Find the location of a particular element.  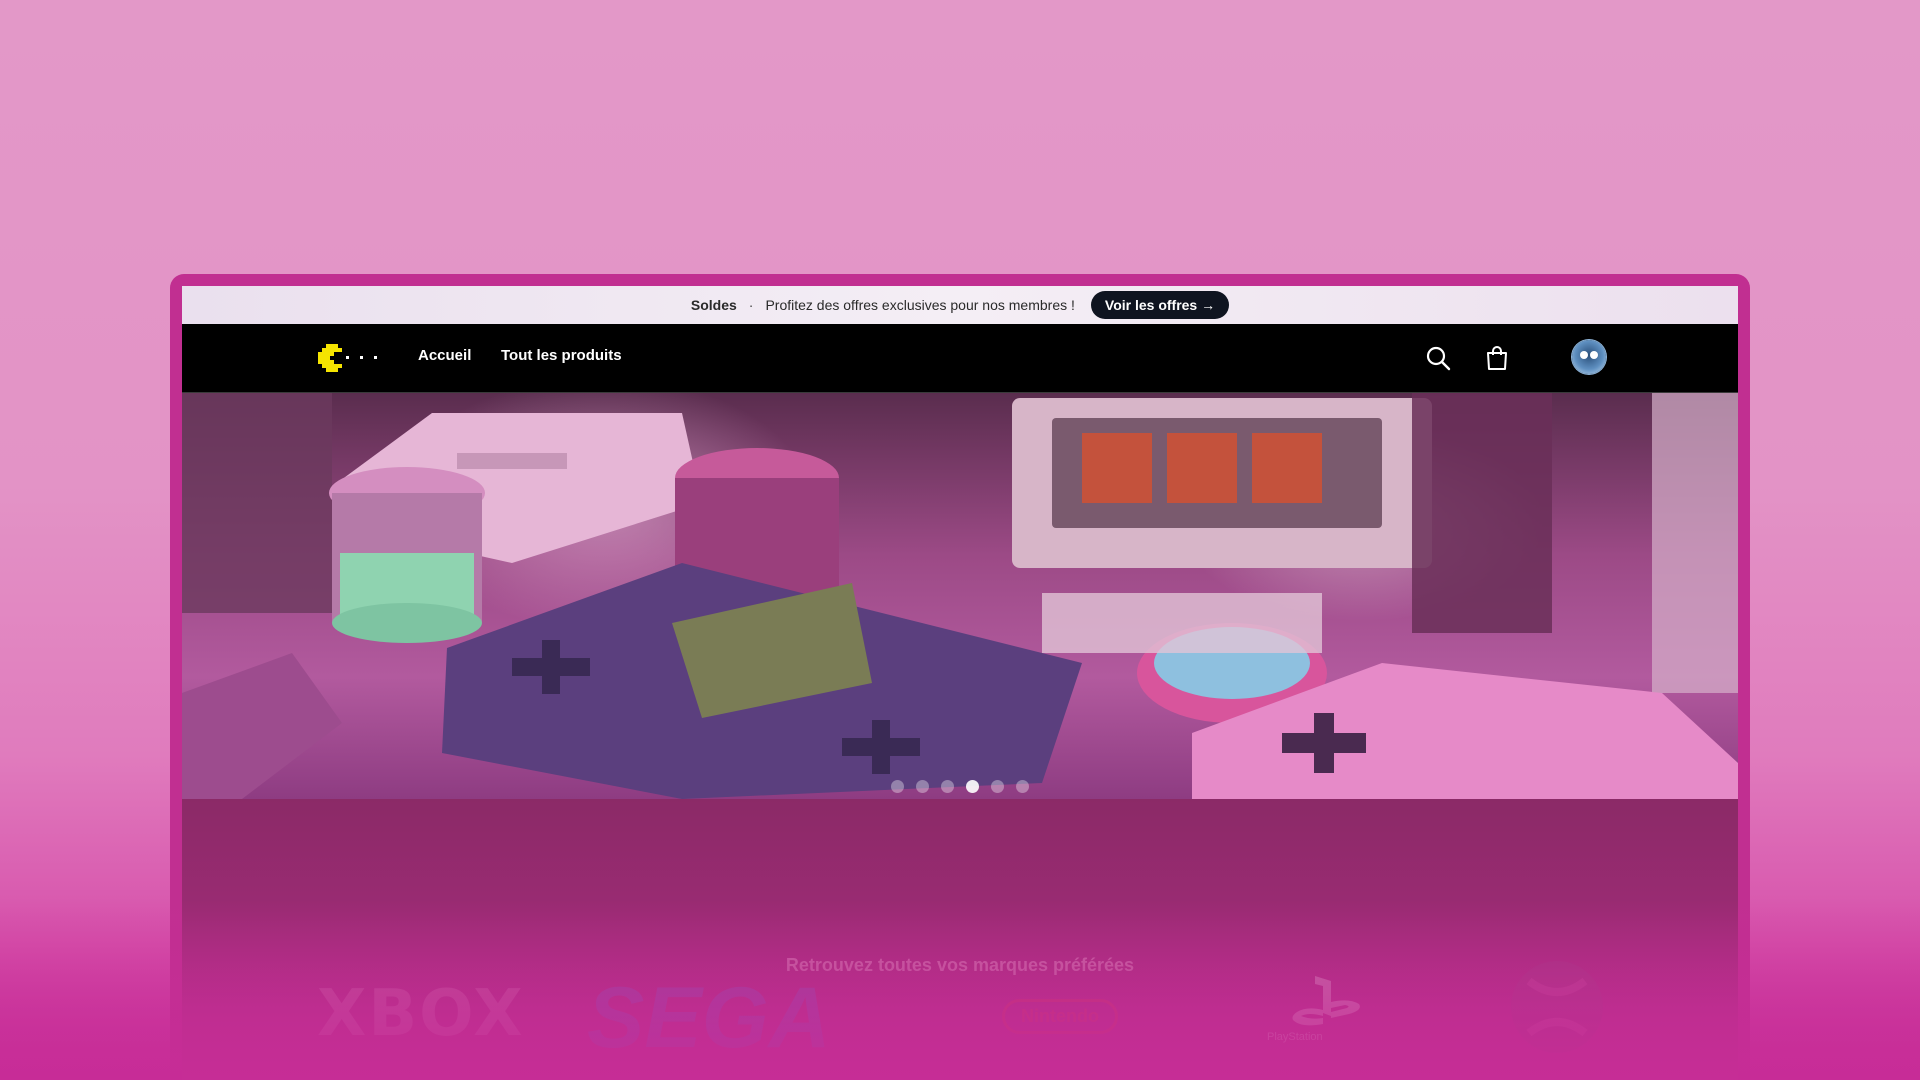

avatar-eye-left is located at coordinates (1584, 355).